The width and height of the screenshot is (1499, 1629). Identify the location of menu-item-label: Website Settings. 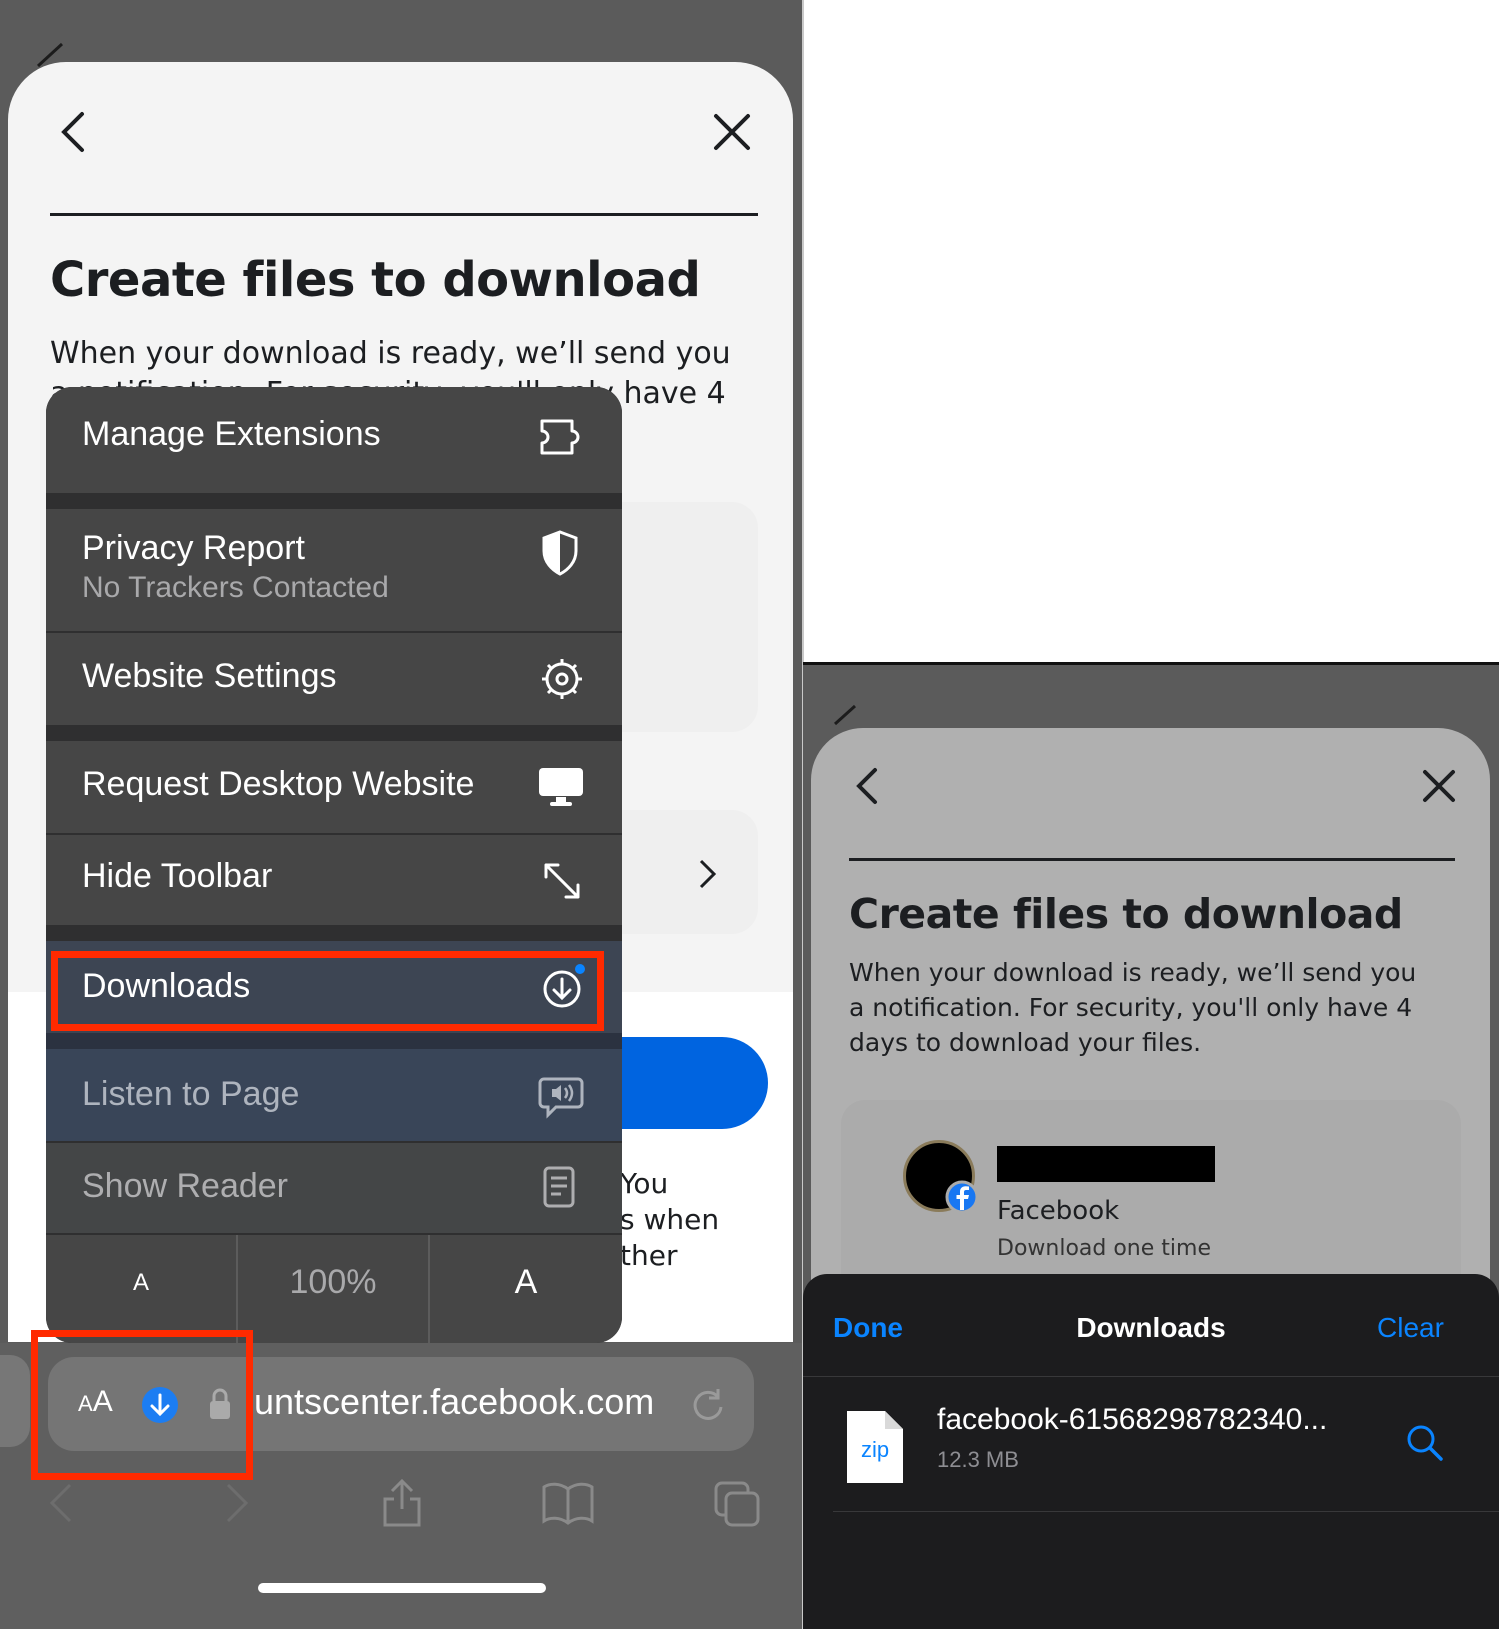
(209, 676).